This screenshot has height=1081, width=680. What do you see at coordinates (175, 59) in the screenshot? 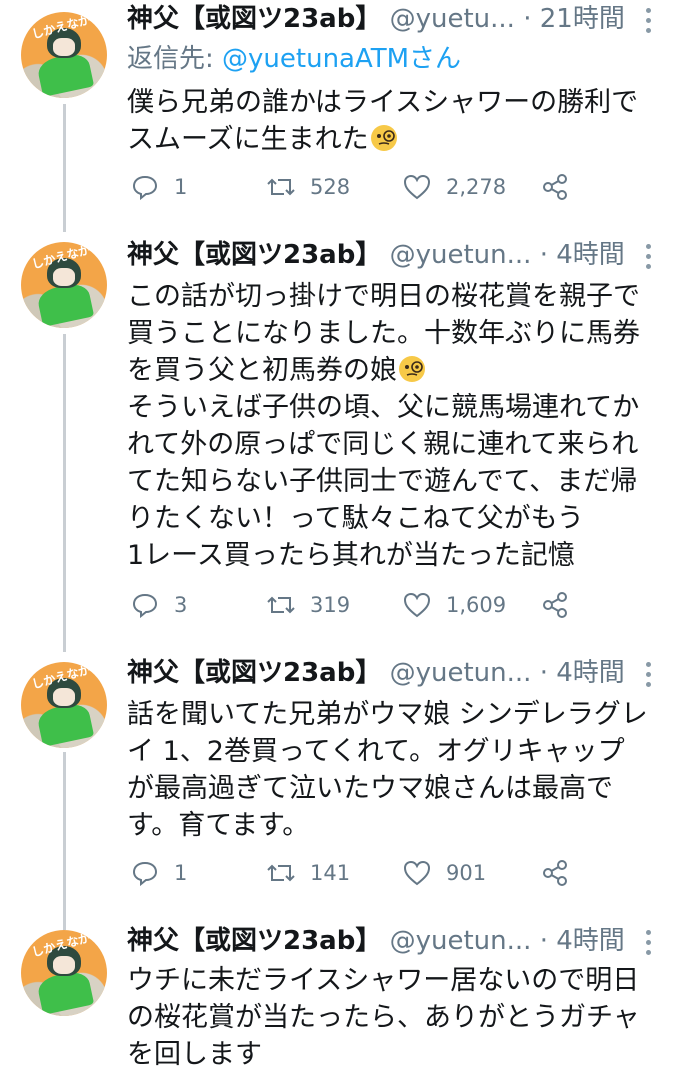
I see `reply-prefix: 返信先:` at bounding box center [175, 59].